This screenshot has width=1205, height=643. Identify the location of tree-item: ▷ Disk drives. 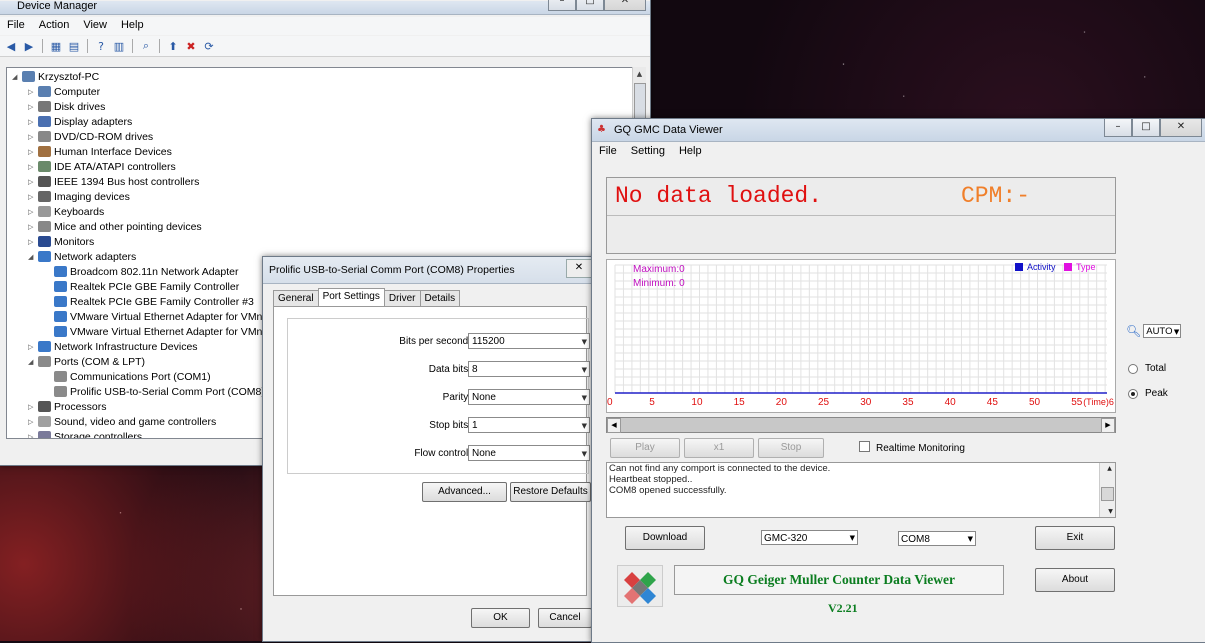
(66, 106).